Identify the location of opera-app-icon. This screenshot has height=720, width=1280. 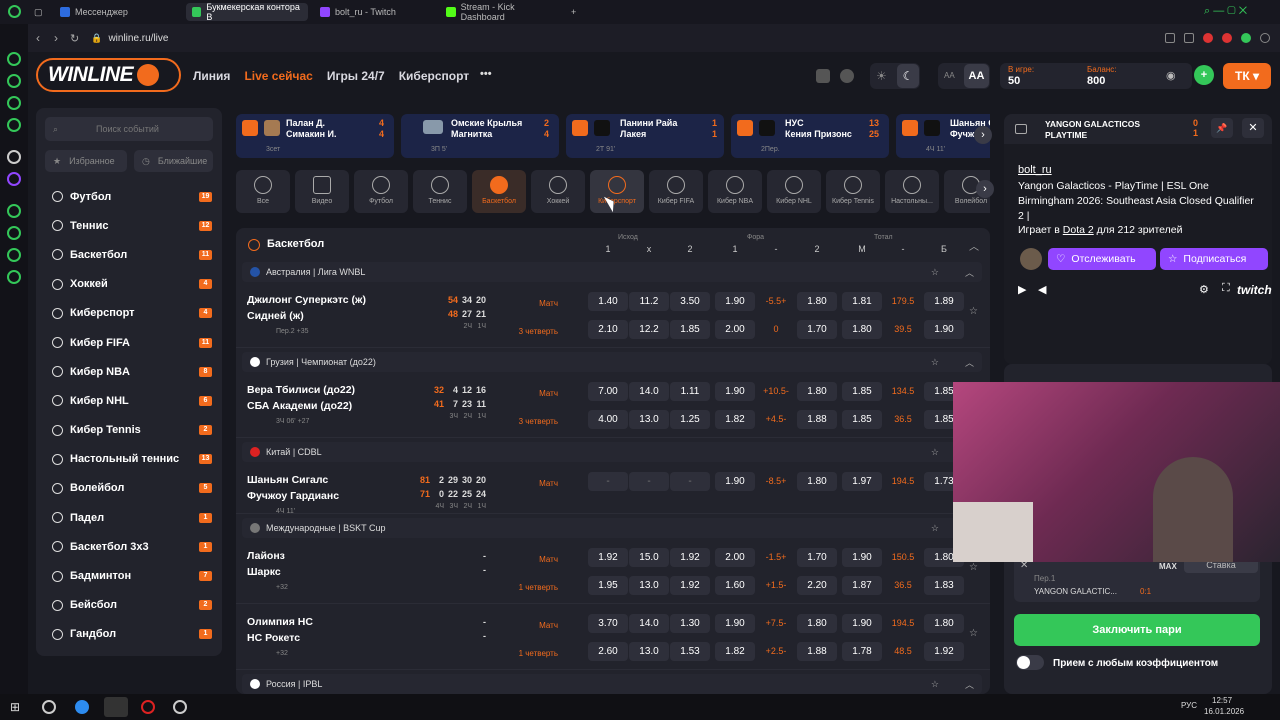
(148, 707).